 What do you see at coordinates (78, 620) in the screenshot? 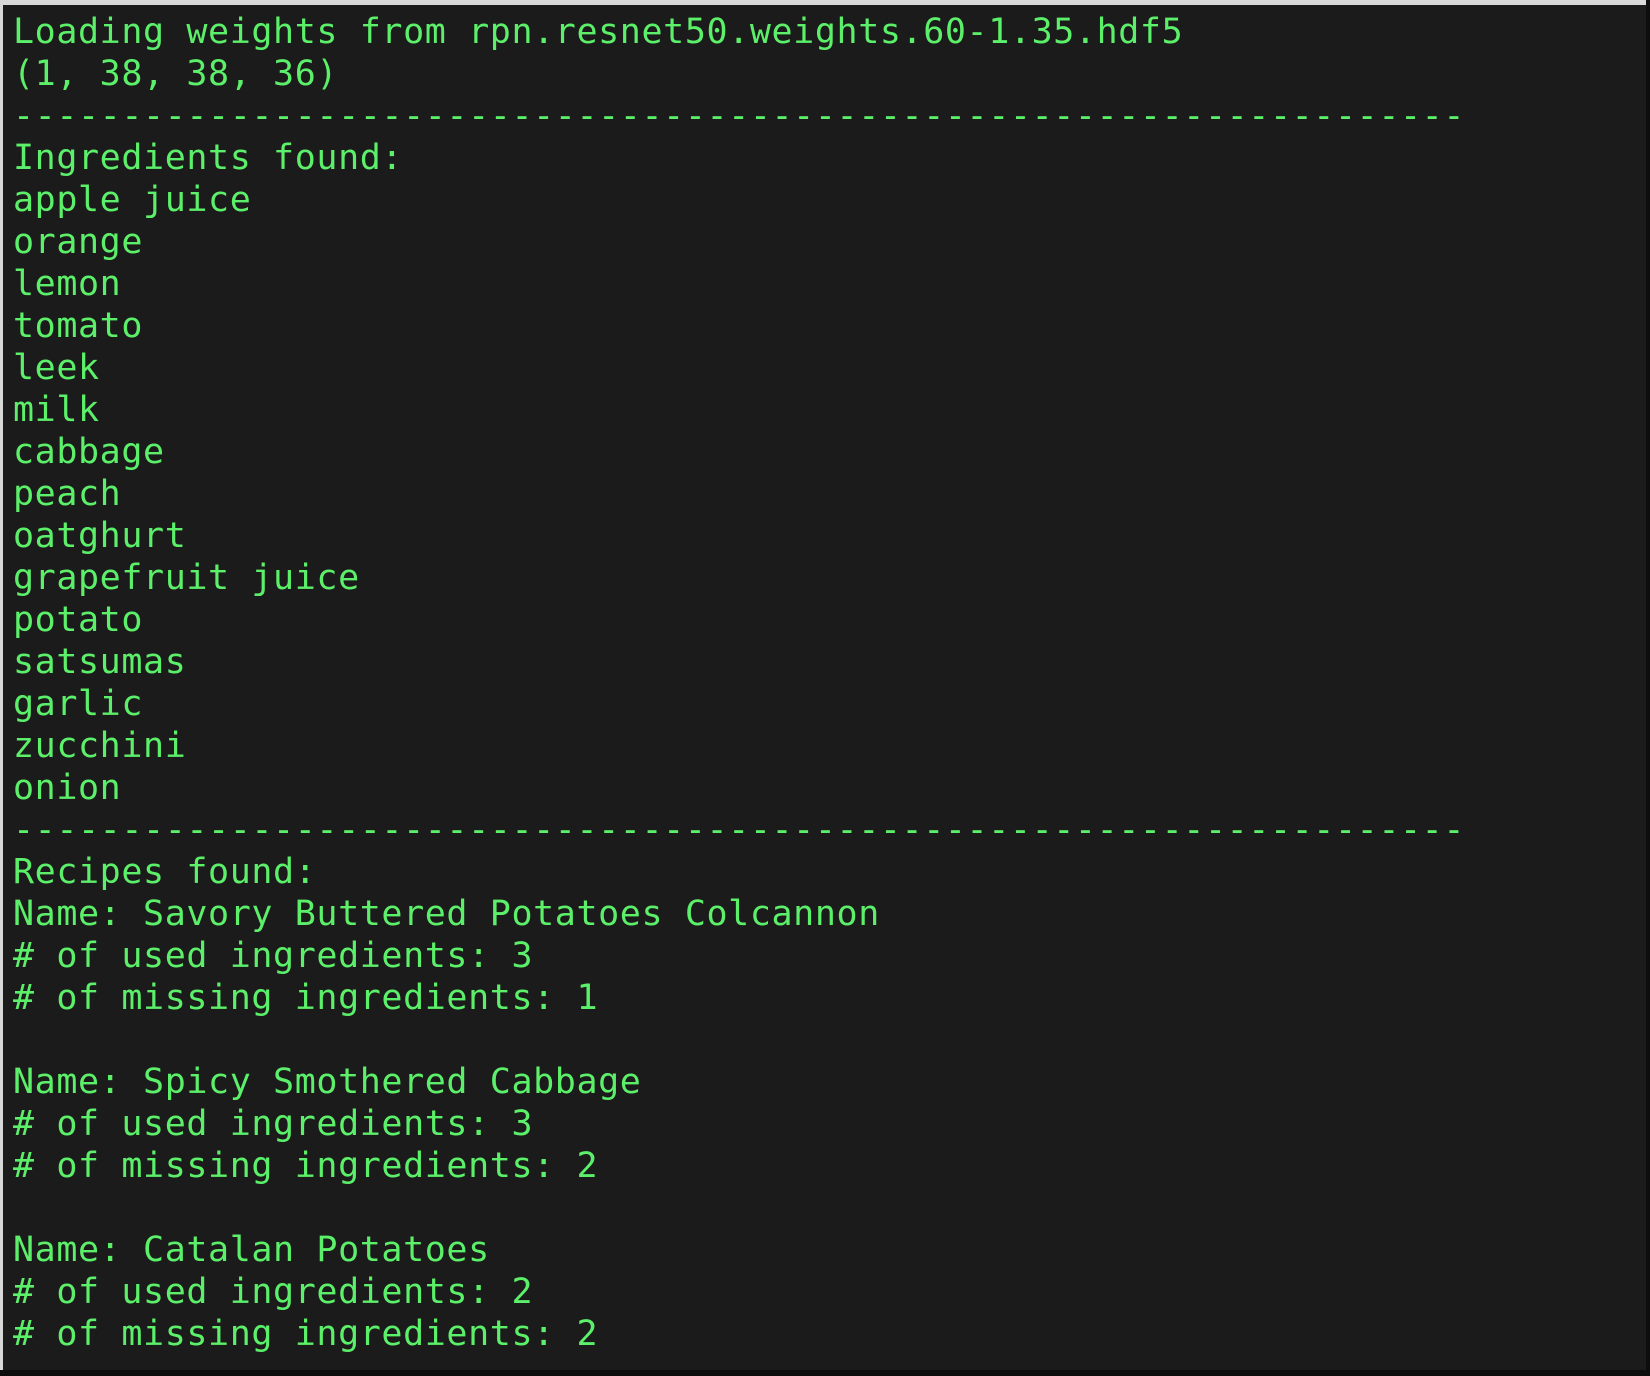
I see `ingredient-item: potato` at bounding box center [78, 620].